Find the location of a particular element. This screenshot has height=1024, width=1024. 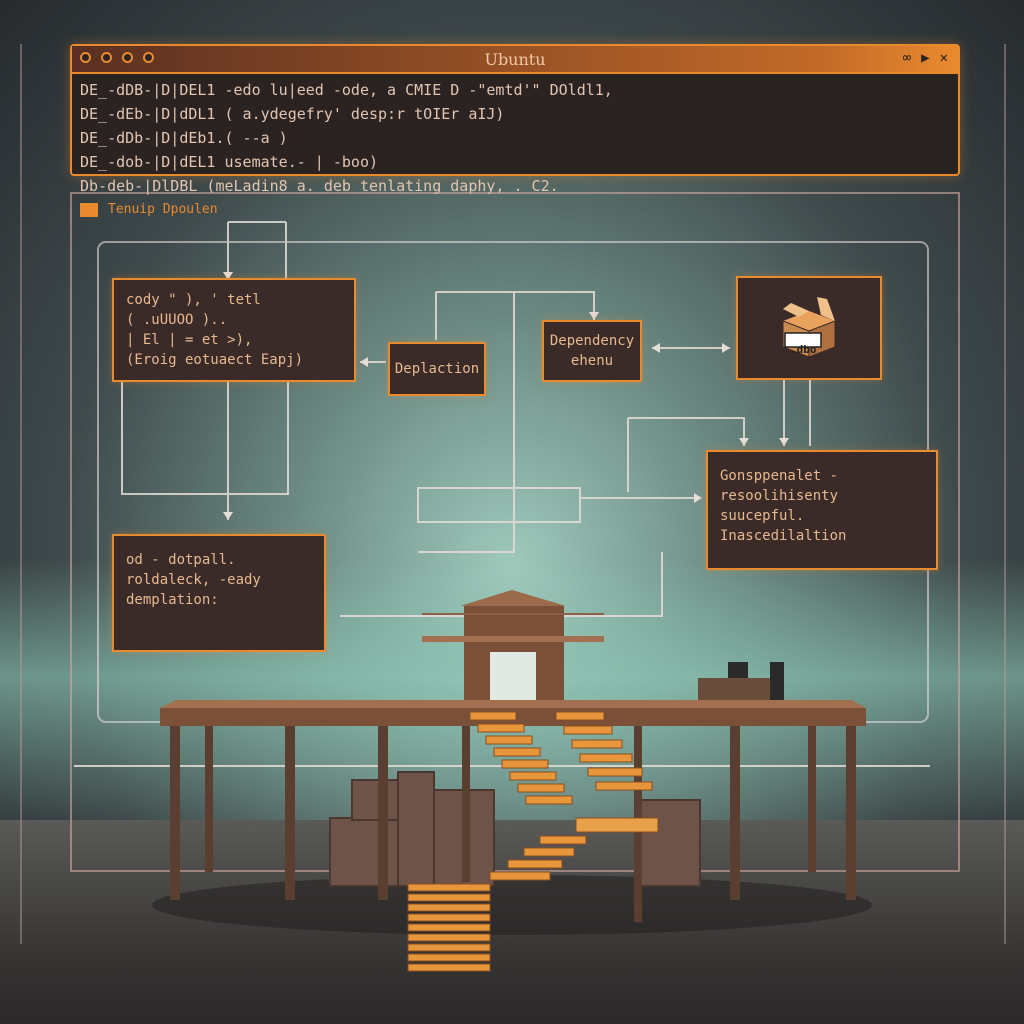

computer-desk-icon is located at coordinates (741, 681).